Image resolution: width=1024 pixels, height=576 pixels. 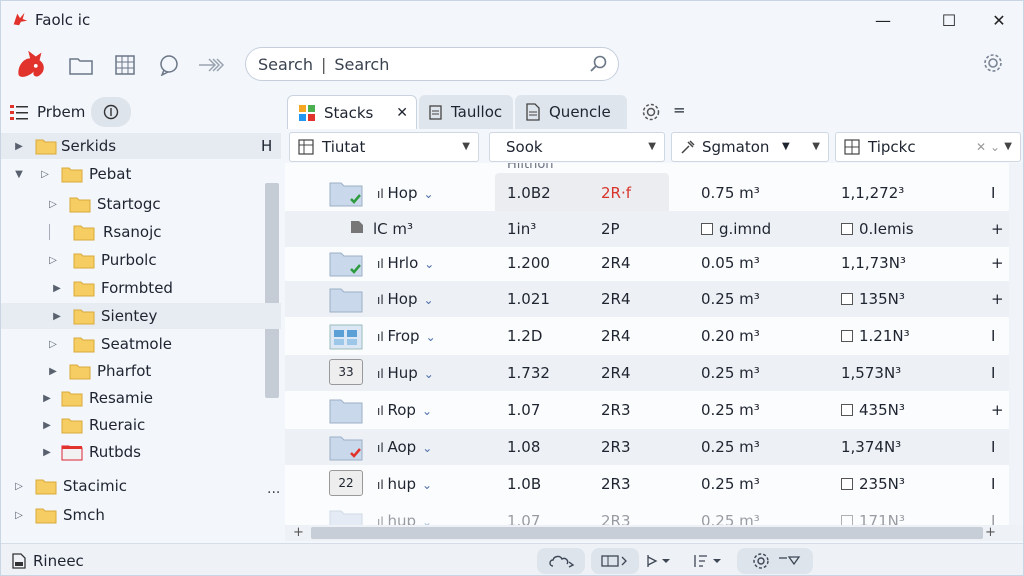 What do you see at coordinates (750, 147) in the screenshot?
I see `column-header-sgmaton: Sgmaton ▼ ▼` at bounding box center [750, 147].